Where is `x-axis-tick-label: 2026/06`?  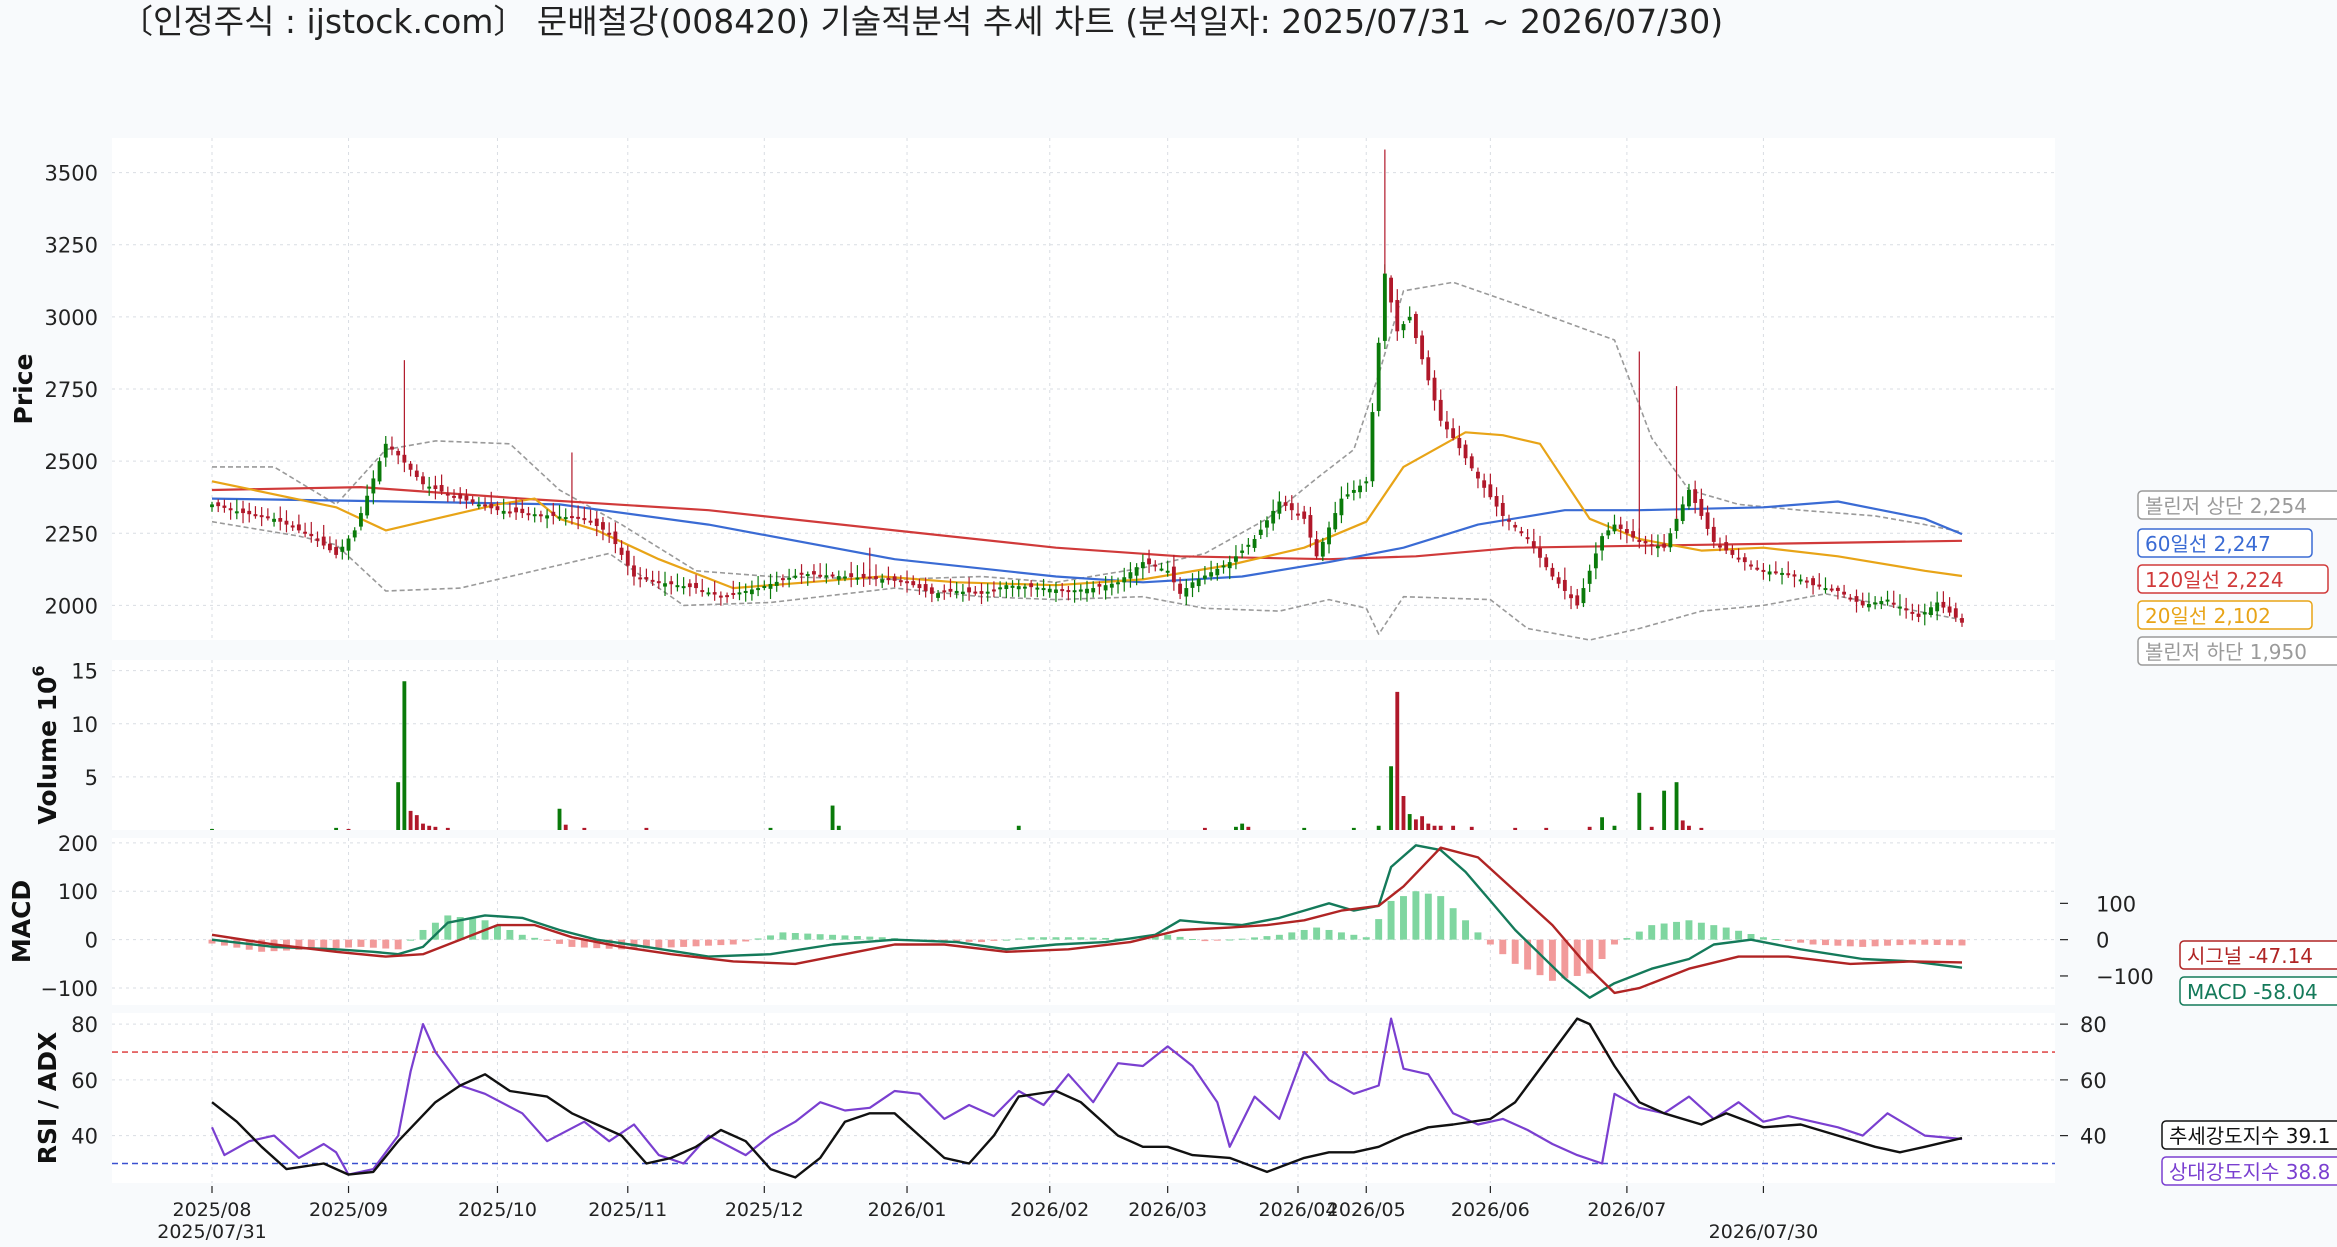
x-axis-tick-label: 2026/06 is located at coordinates (1490, 1210).